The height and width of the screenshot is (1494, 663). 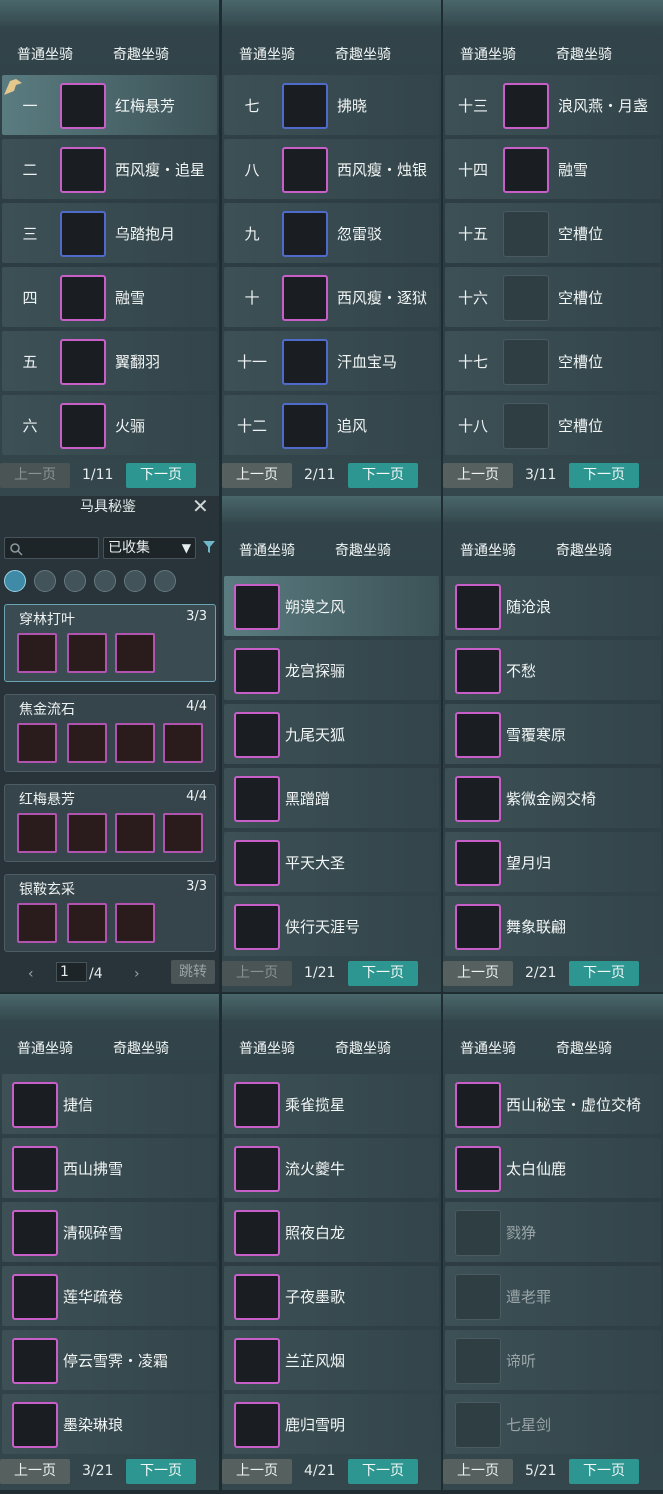 I want to click on mount-row: 莲华疏卷, so click(x=109, y=1296).